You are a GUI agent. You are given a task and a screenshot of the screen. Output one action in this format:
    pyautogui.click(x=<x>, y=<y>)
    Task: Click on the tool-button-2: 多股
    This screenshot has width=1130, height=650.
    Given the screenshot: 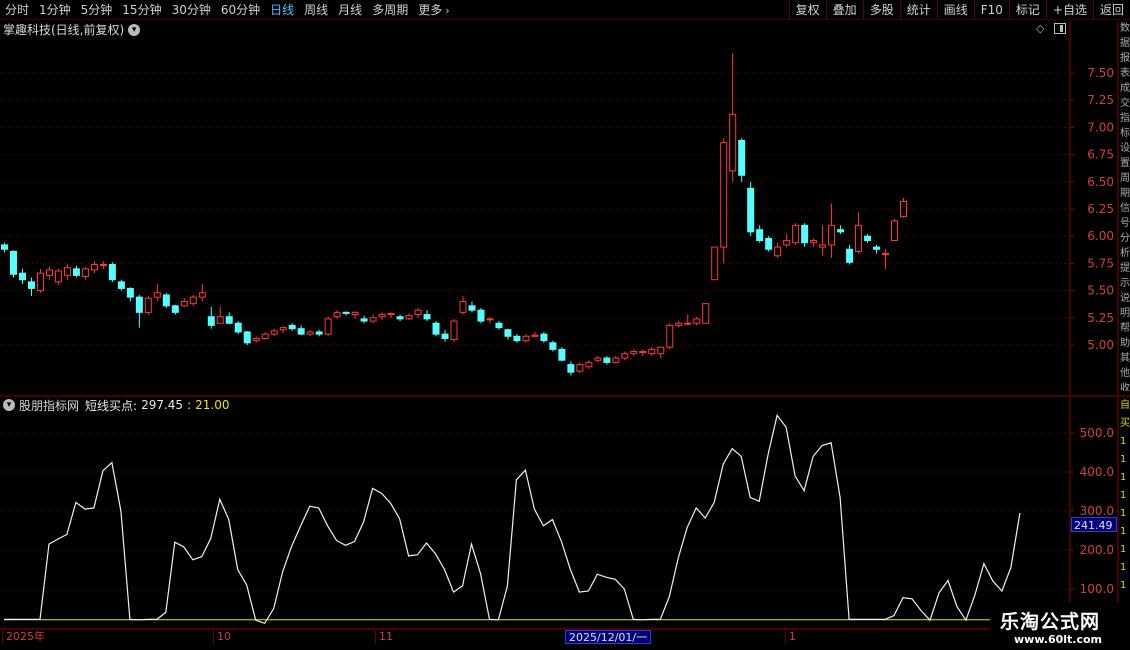 What is the action you would take?
    pyautogui.click(x=881, y=10)
    